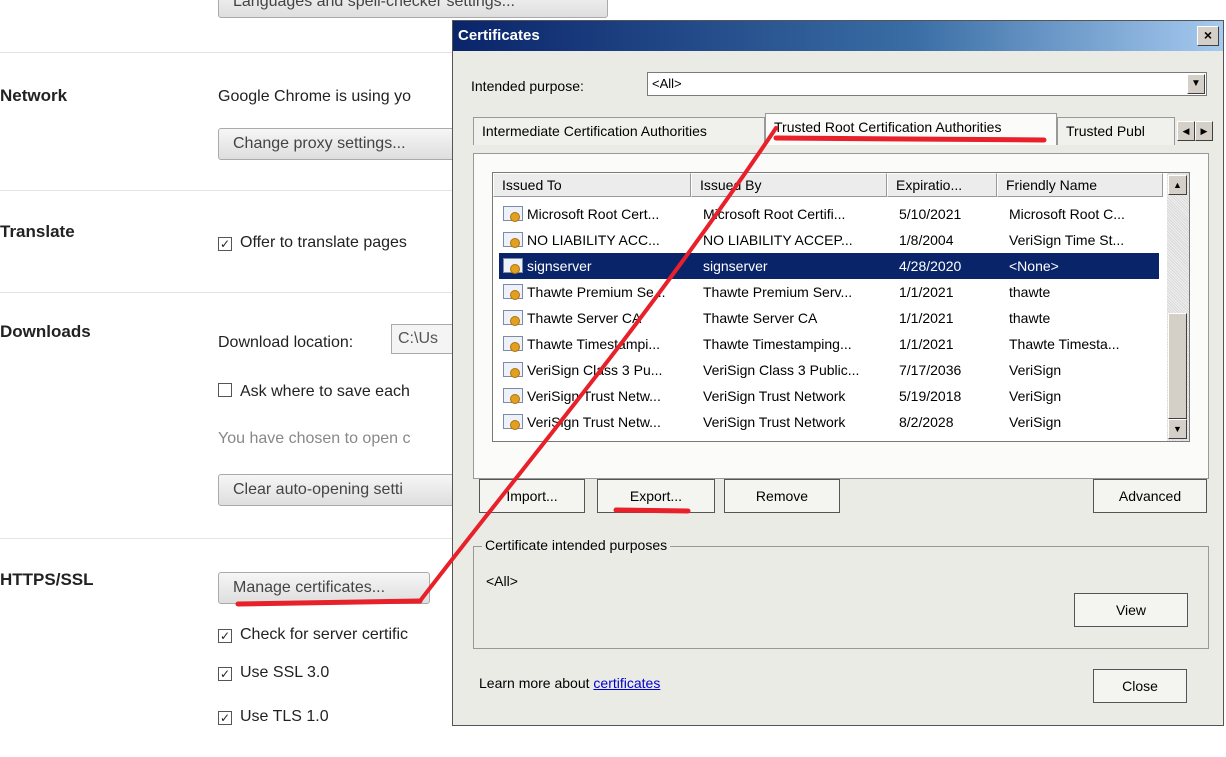  Describe the element at coordinates (1178, 307) in the screenshot. I see `list-scrollbar: ▲ ▼` at that location.